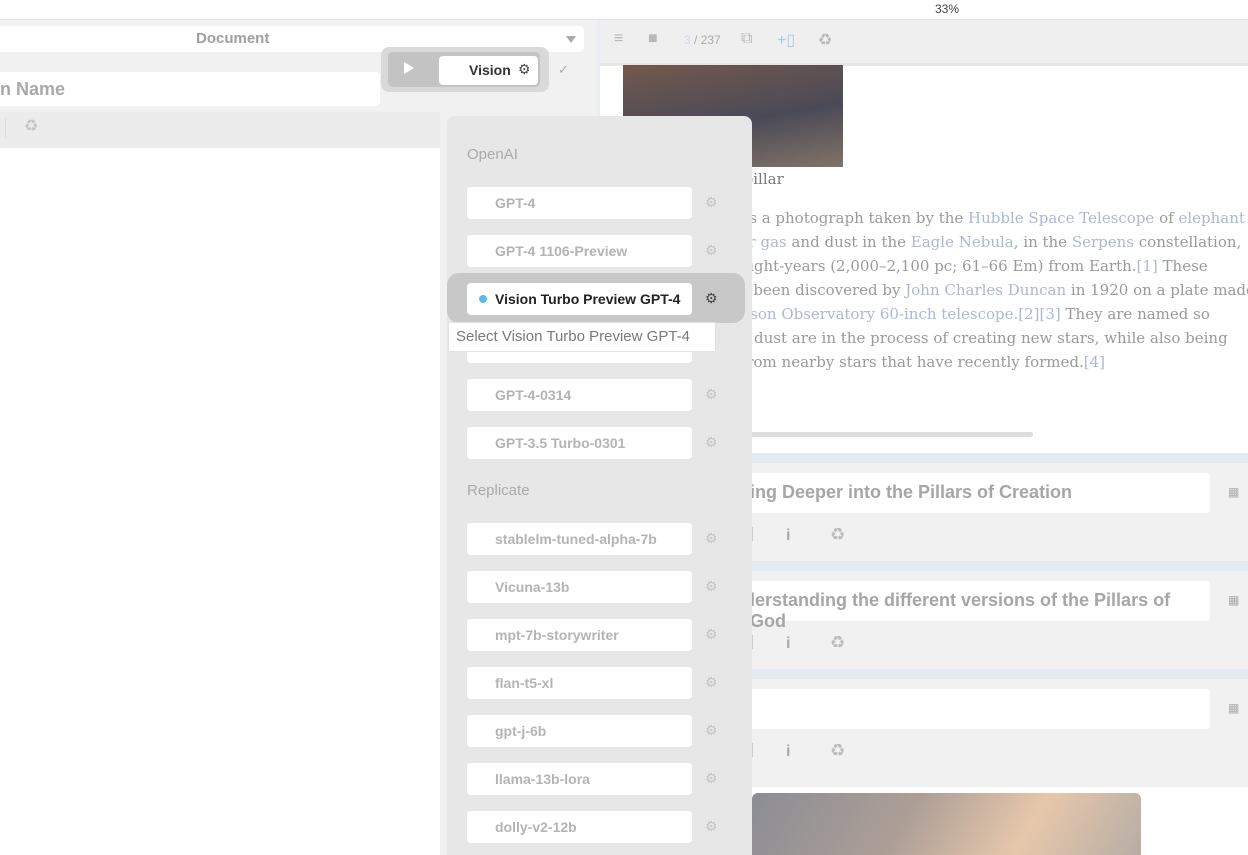 This screenshot has height=855, width=1248. I want to click on chevron-down-icon, so click(571, 39).